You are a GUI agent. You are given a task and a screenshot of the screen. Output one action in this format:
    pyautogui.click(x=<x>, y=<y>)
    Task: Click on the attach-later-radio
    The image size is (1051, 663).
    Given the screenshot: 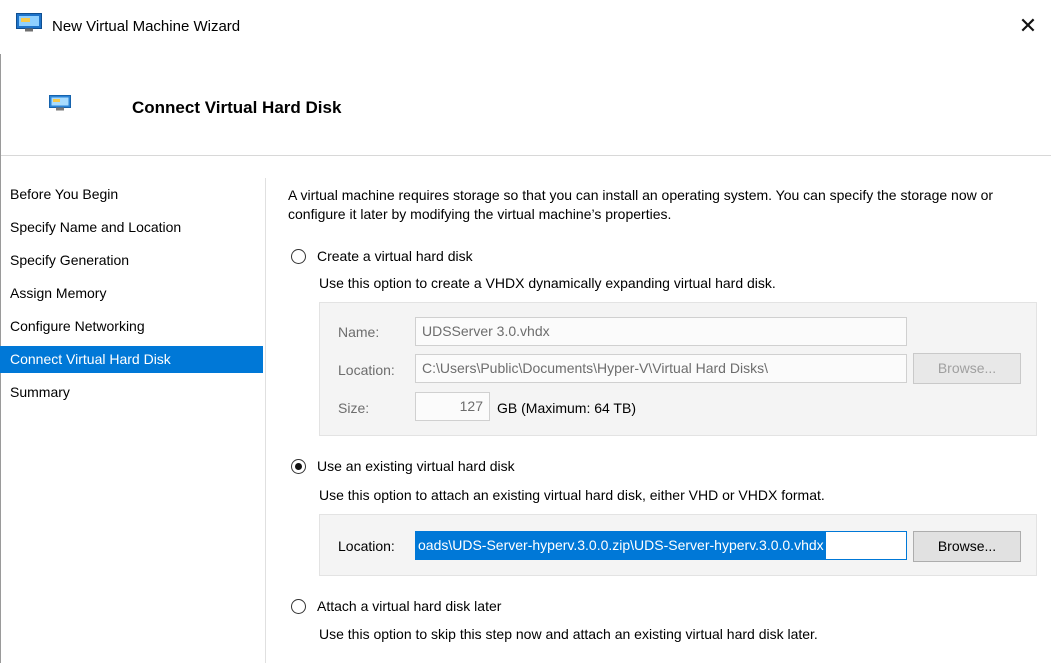 What is the action you would take?
    pyautogui.click(x=298, y=606)
    